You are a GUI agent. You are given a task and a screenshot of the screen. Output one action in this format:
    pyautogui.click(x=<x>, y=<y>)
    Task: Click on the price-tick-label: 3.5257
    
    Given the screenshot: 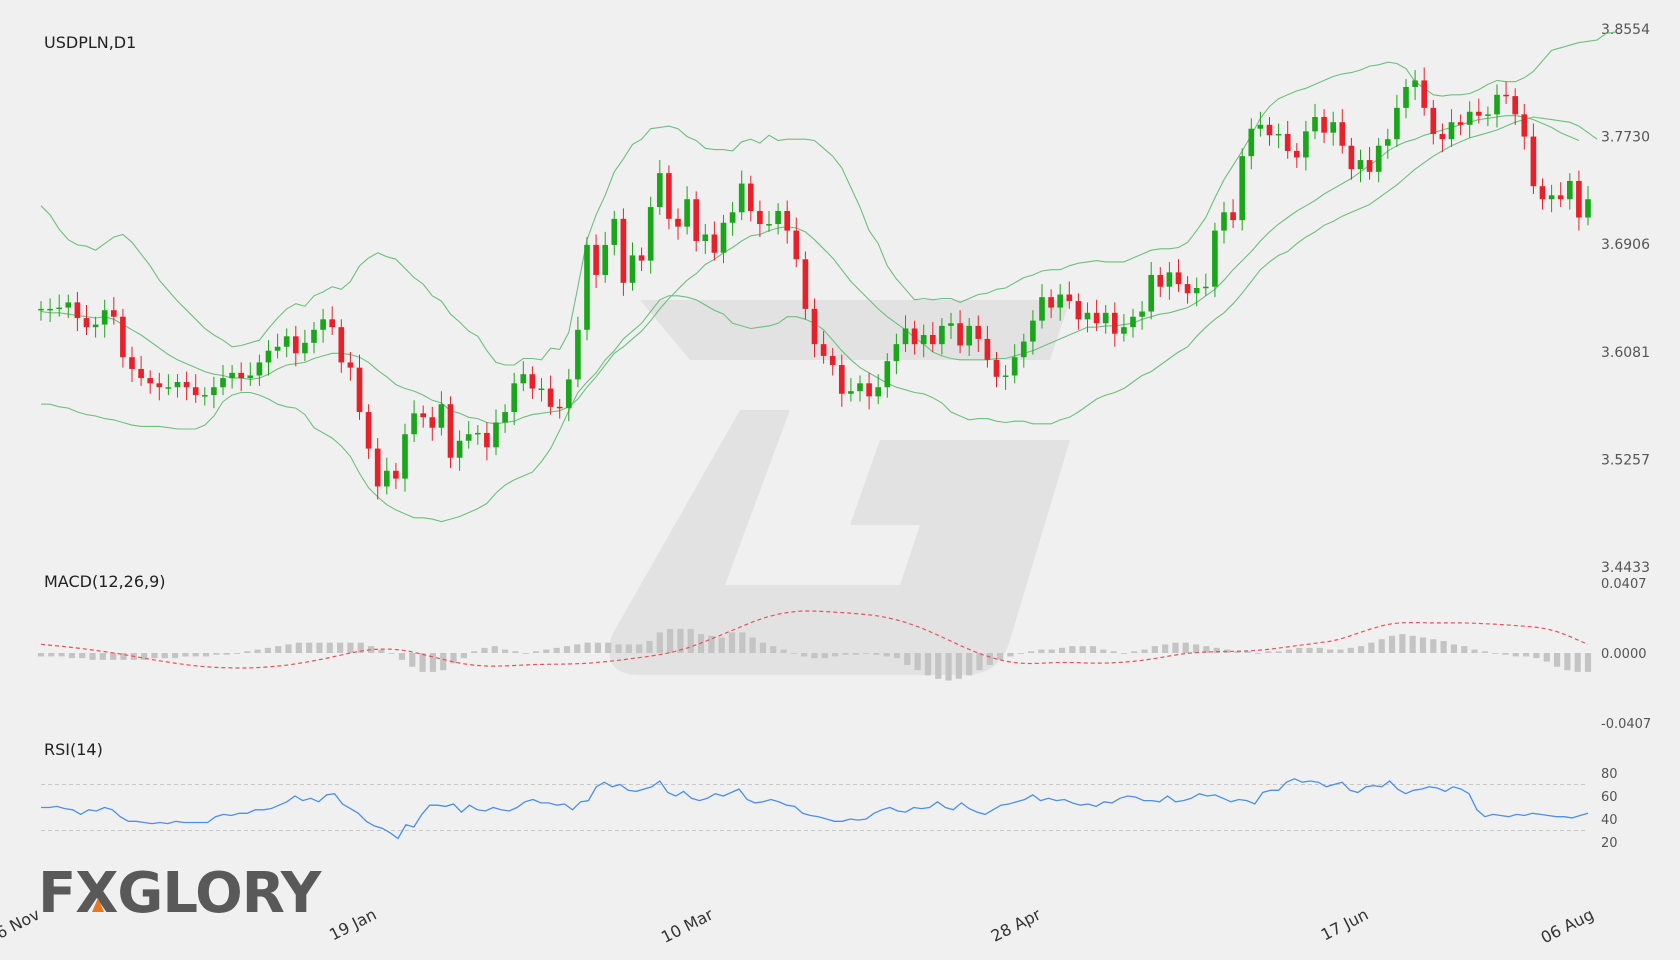 What is the action you would take?
    pyautogui.click(x=1625, y=460)
    